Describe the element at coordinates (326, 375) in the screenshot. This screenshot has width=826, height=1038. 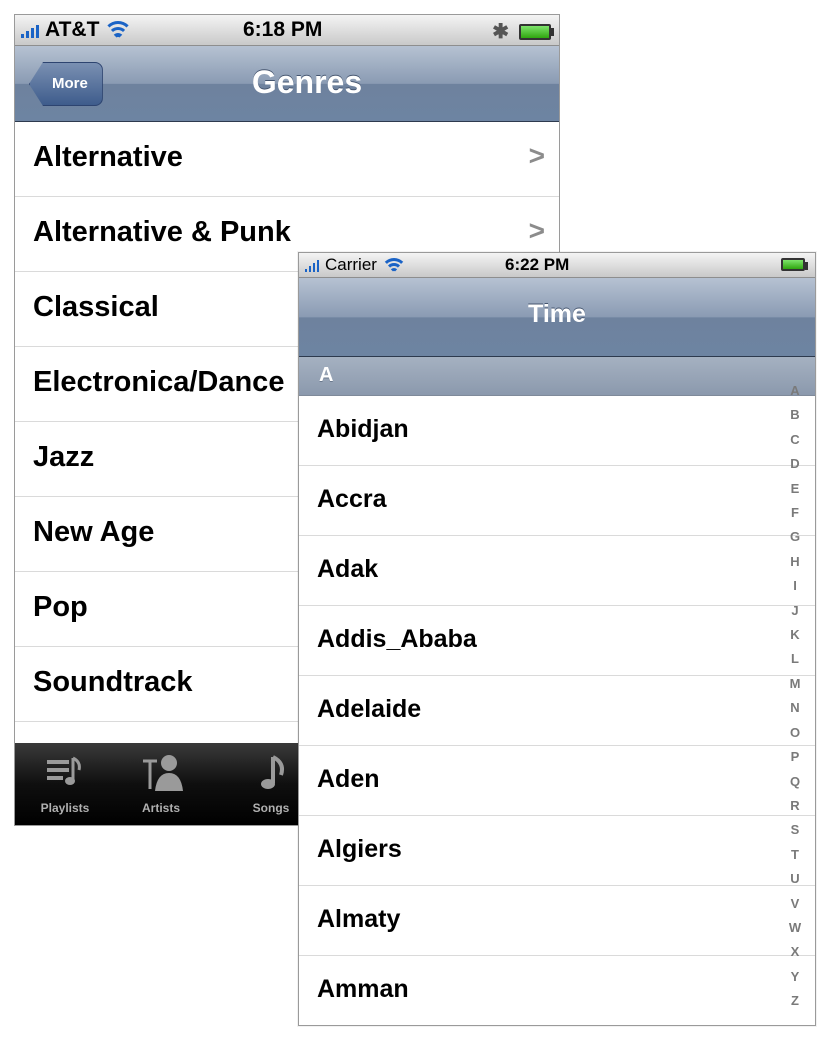
I see `section-header-label: A` at that location.